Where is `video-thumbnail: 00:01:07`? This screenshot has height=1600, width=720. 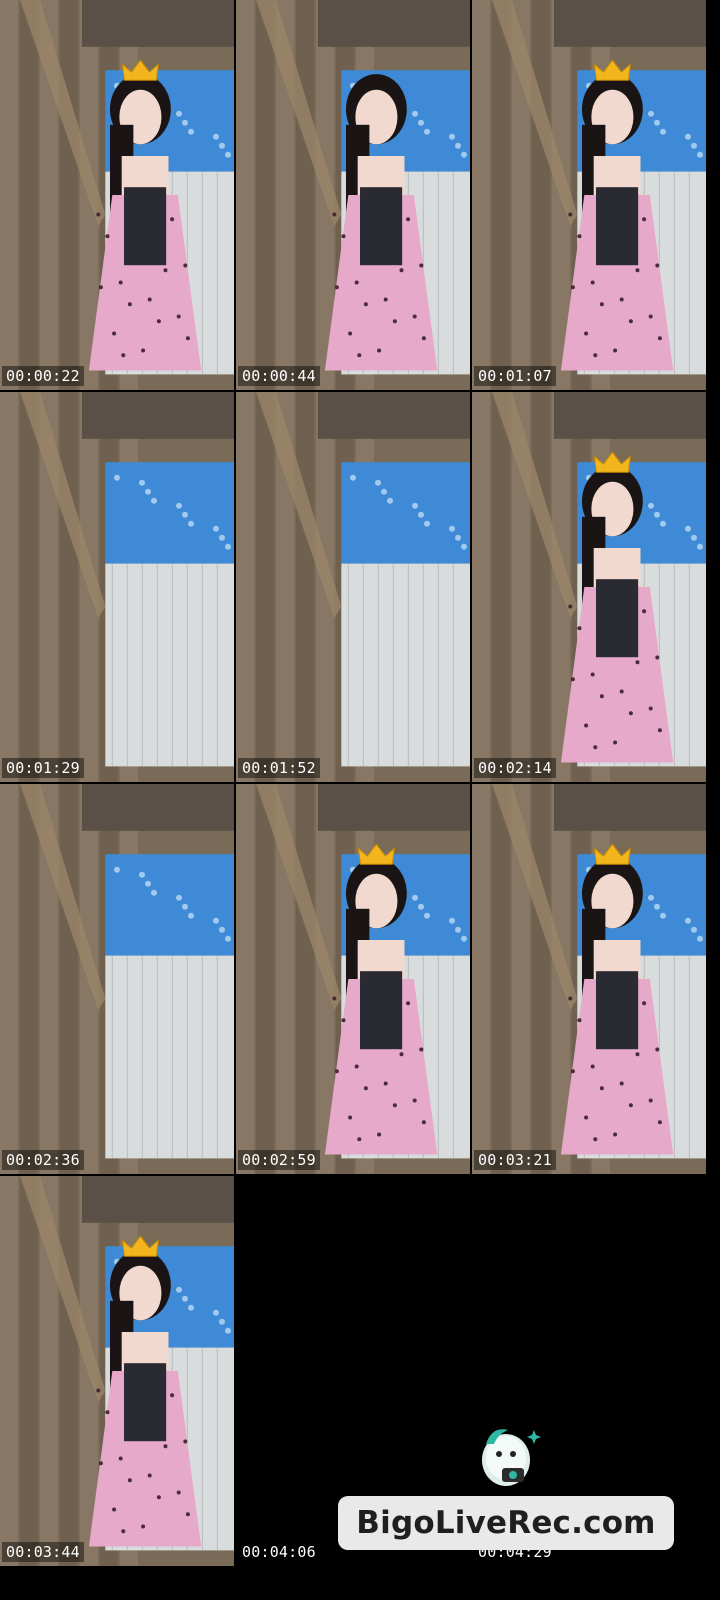 video-thumbnail: 00:01:07 is located at coordinates (589, 195).